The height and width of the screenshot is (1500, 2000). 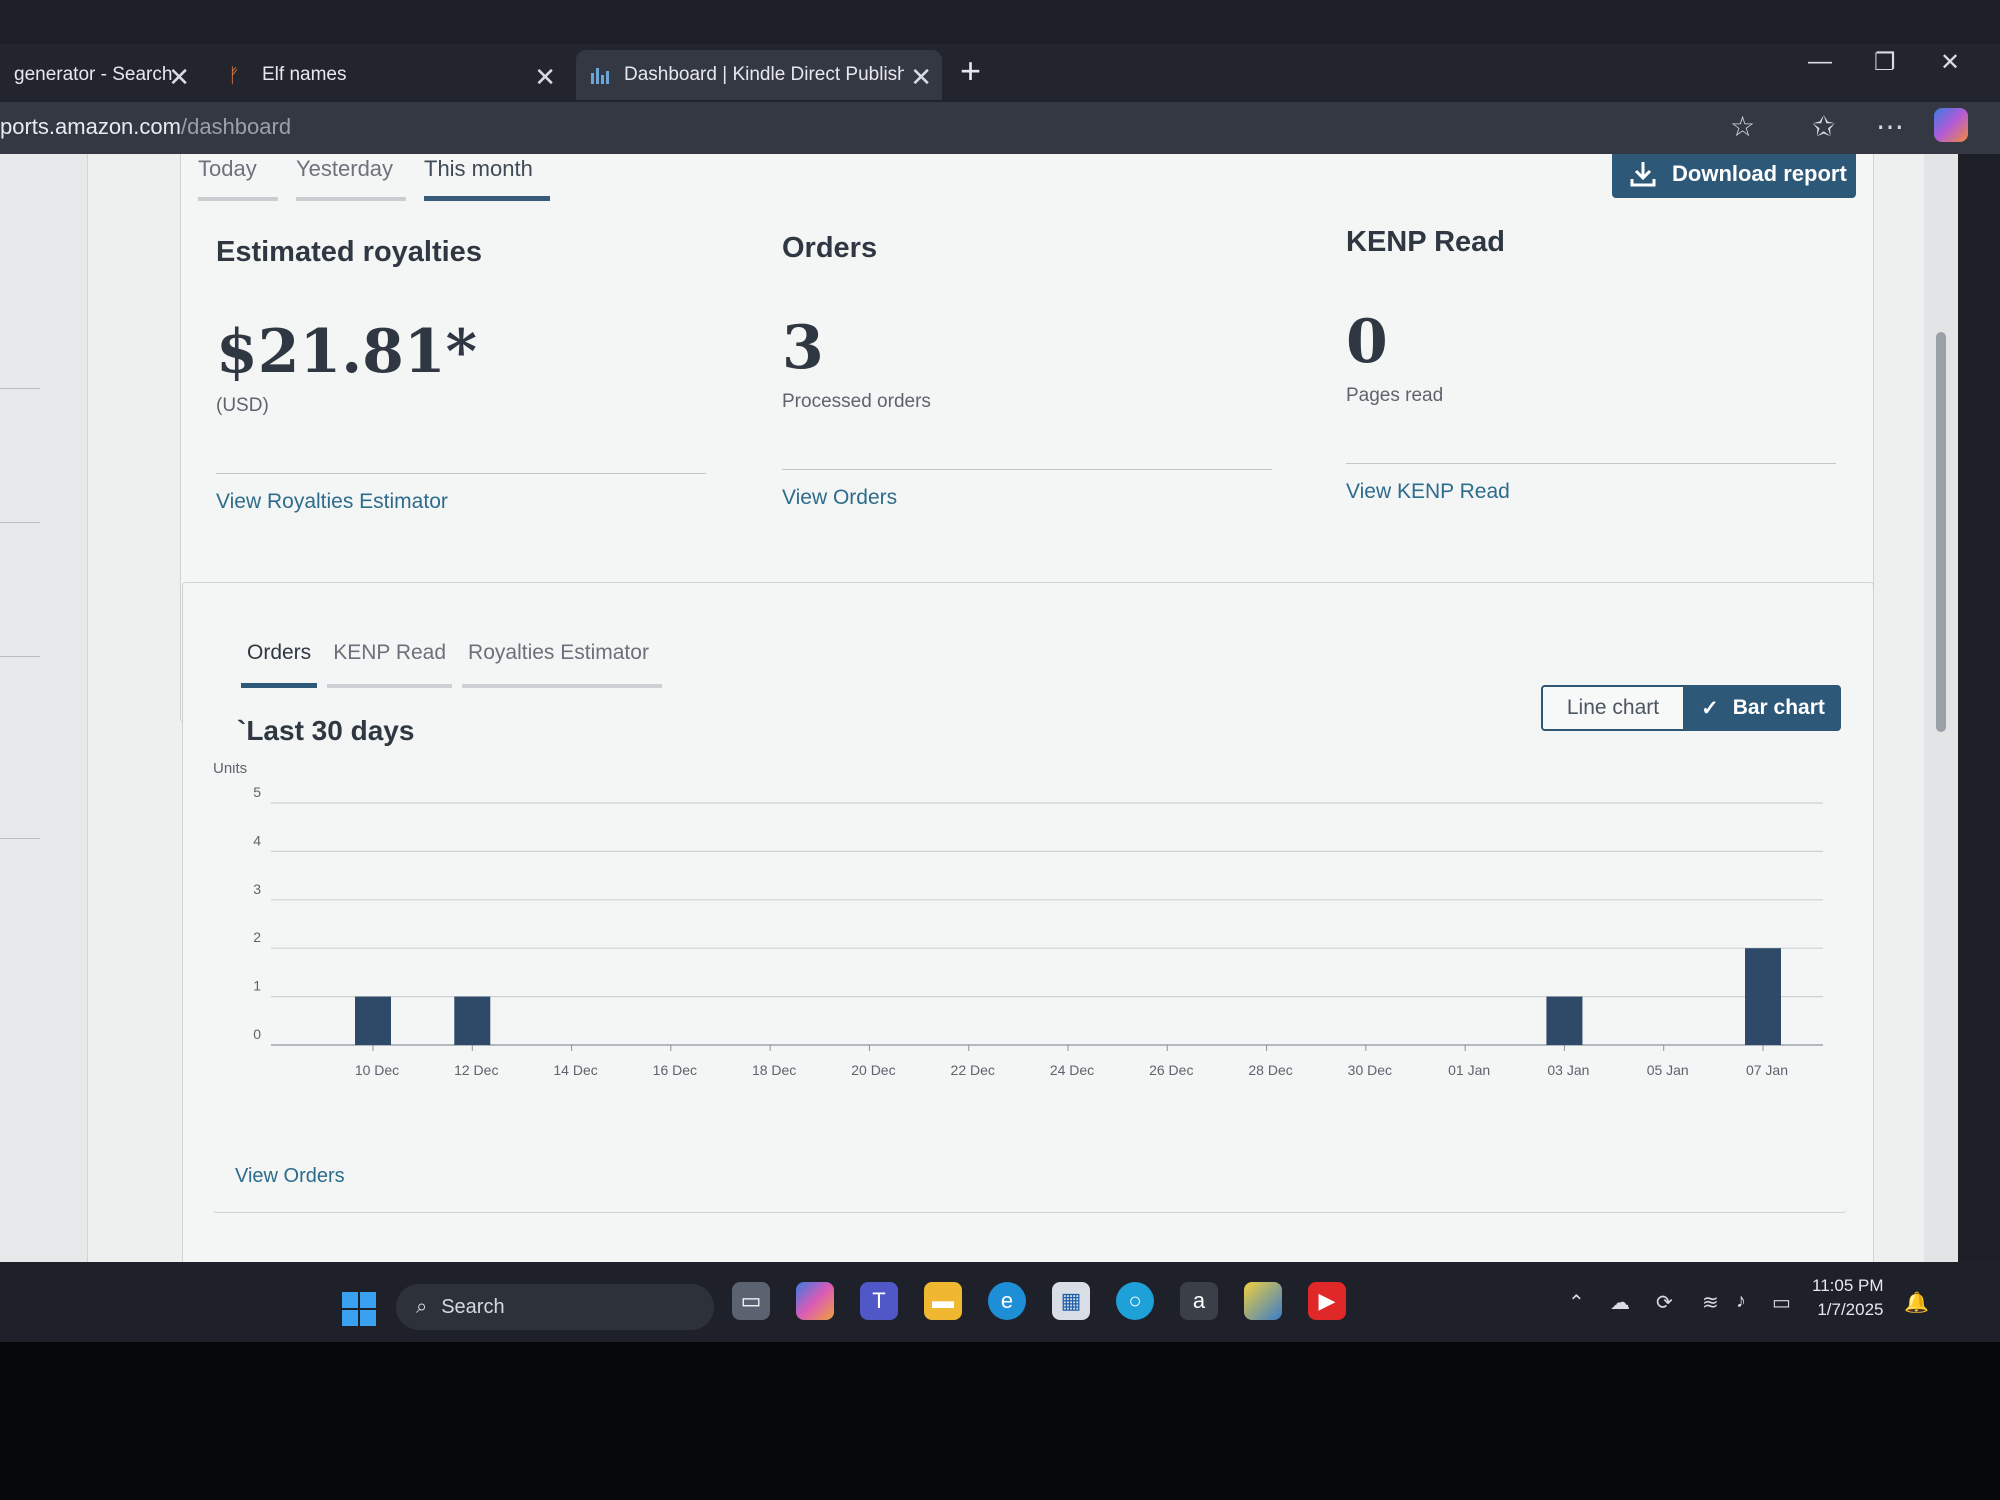 I want to click on royalties-title: Estimated royalties, so click(x=349, y=252).